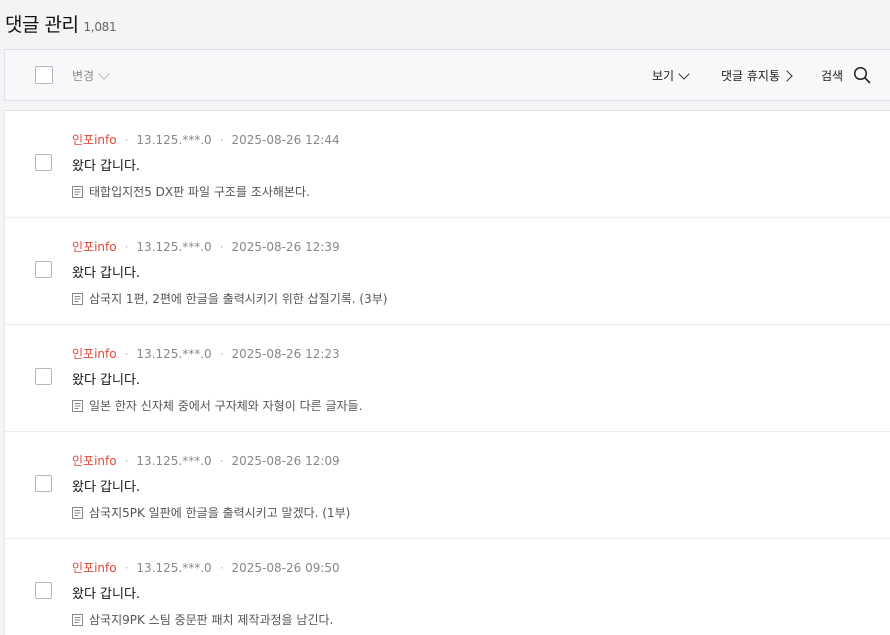  What do you see at coordinates (447, 75) in the screenshot?
I see `toolbar: 변경 보기 댓글 휴지통 검색` at bounding box center [447, 75].